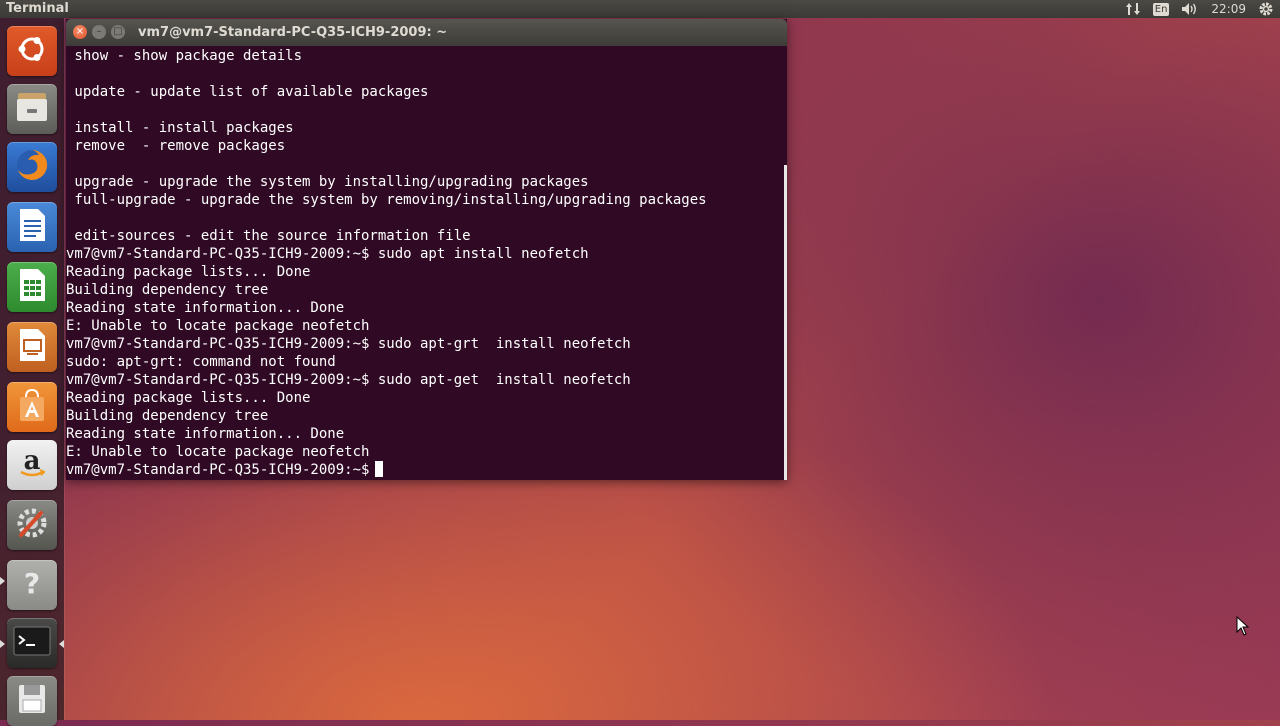  I want to click on launcher-files, so click(32, 109).